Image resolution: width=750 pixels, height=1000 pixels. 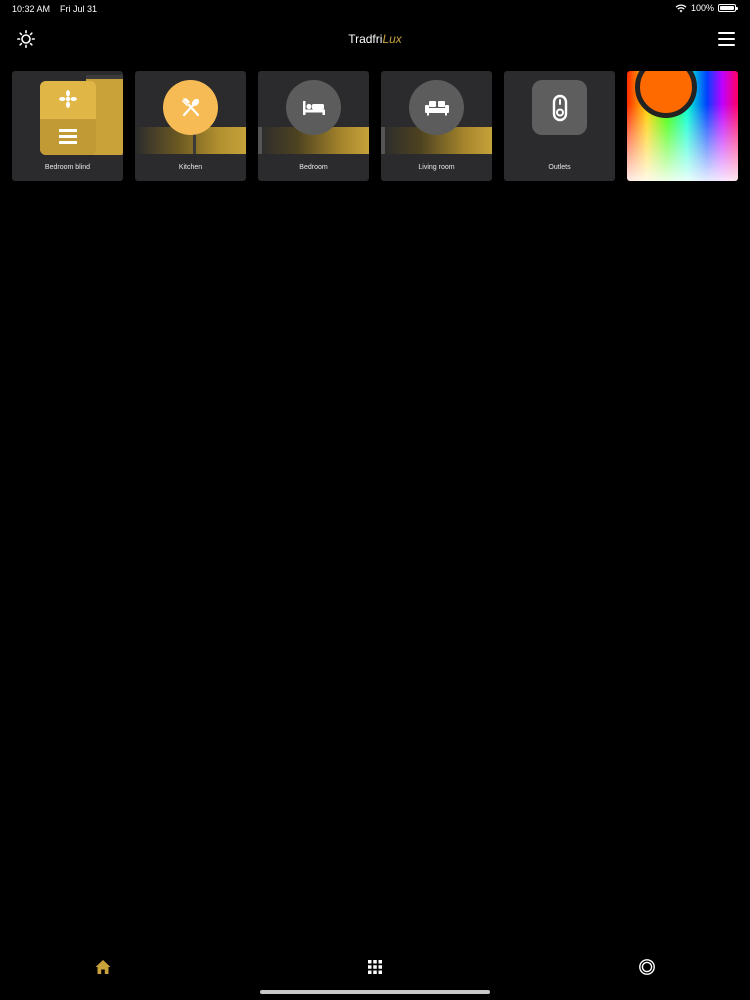 What do you see at coordinates (559, 167) in the screenshot?
I see `tile-label: Outlets` at bounding box center [559, 167].